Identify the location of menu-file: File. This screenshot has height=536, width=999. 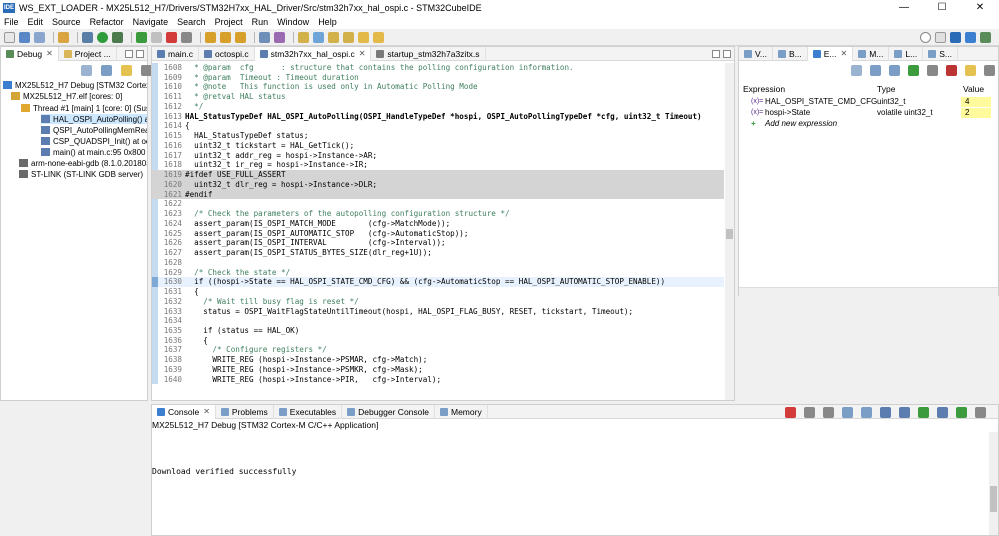
(11, 22).